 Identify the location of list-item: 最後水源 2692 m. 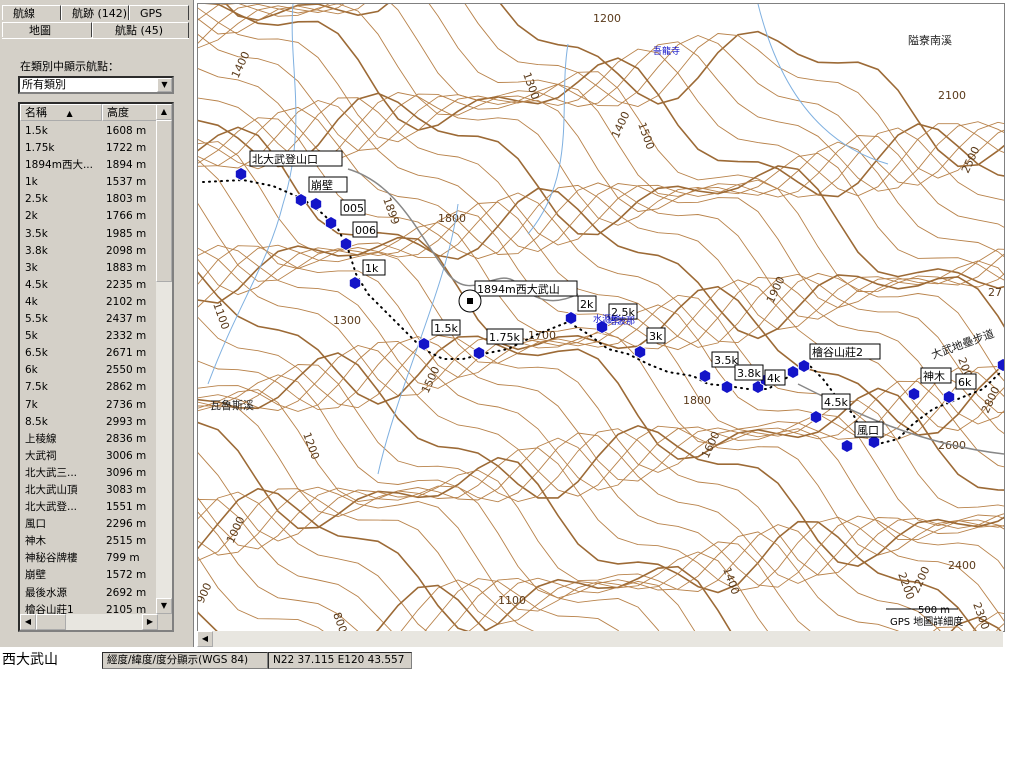
(90, 593).